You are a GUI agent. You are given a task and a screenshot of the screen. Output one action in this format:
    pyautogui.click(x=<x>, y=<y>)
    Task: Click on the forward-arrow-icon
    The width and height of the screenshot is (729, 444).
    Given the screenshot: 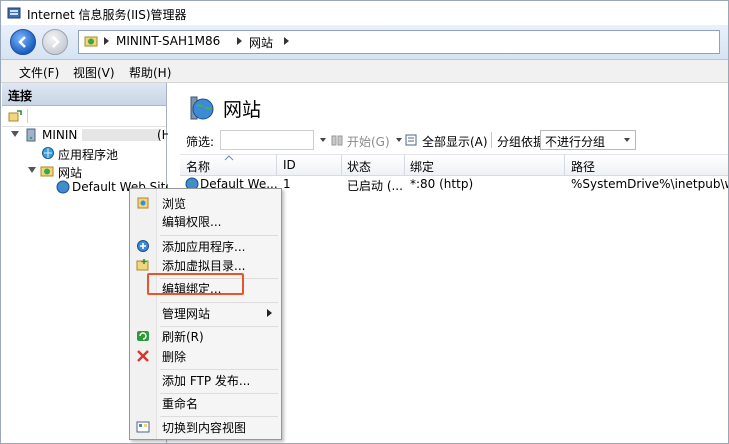 What is the action you would take?
    pyautogui.click(x=56, y=42)
    